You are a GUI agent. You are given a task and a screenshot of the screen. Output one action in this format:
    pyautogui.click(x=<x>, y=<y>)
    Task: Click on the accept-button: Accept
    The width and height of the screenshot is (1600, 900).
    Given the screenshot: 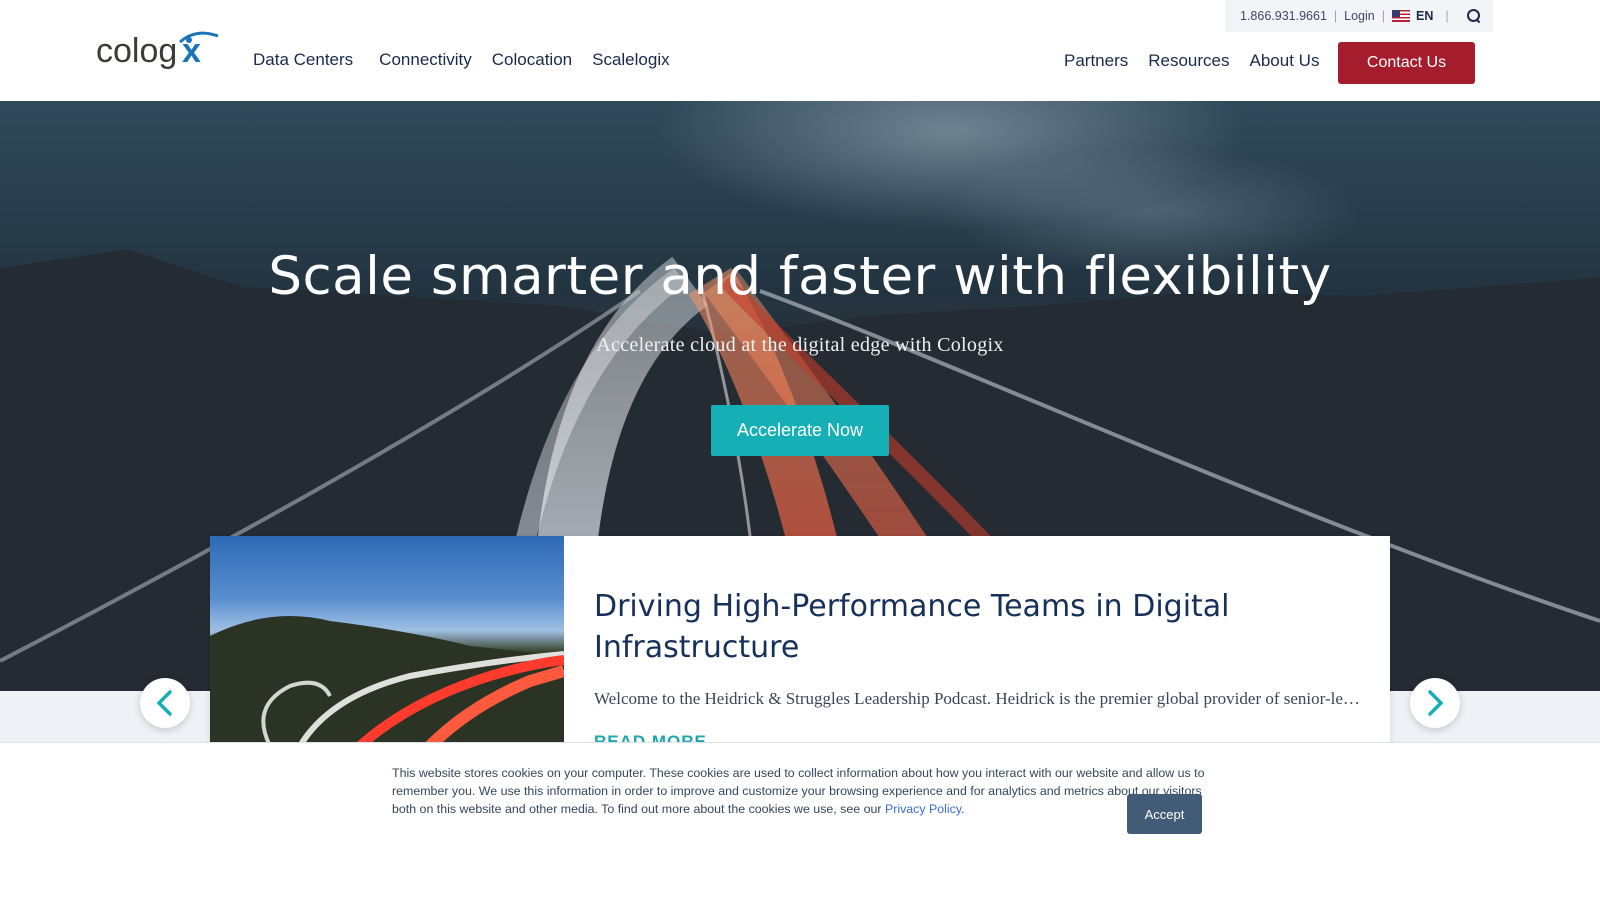 What is the action you would take?
    pyautogui.click(x=1164, y=814)
    